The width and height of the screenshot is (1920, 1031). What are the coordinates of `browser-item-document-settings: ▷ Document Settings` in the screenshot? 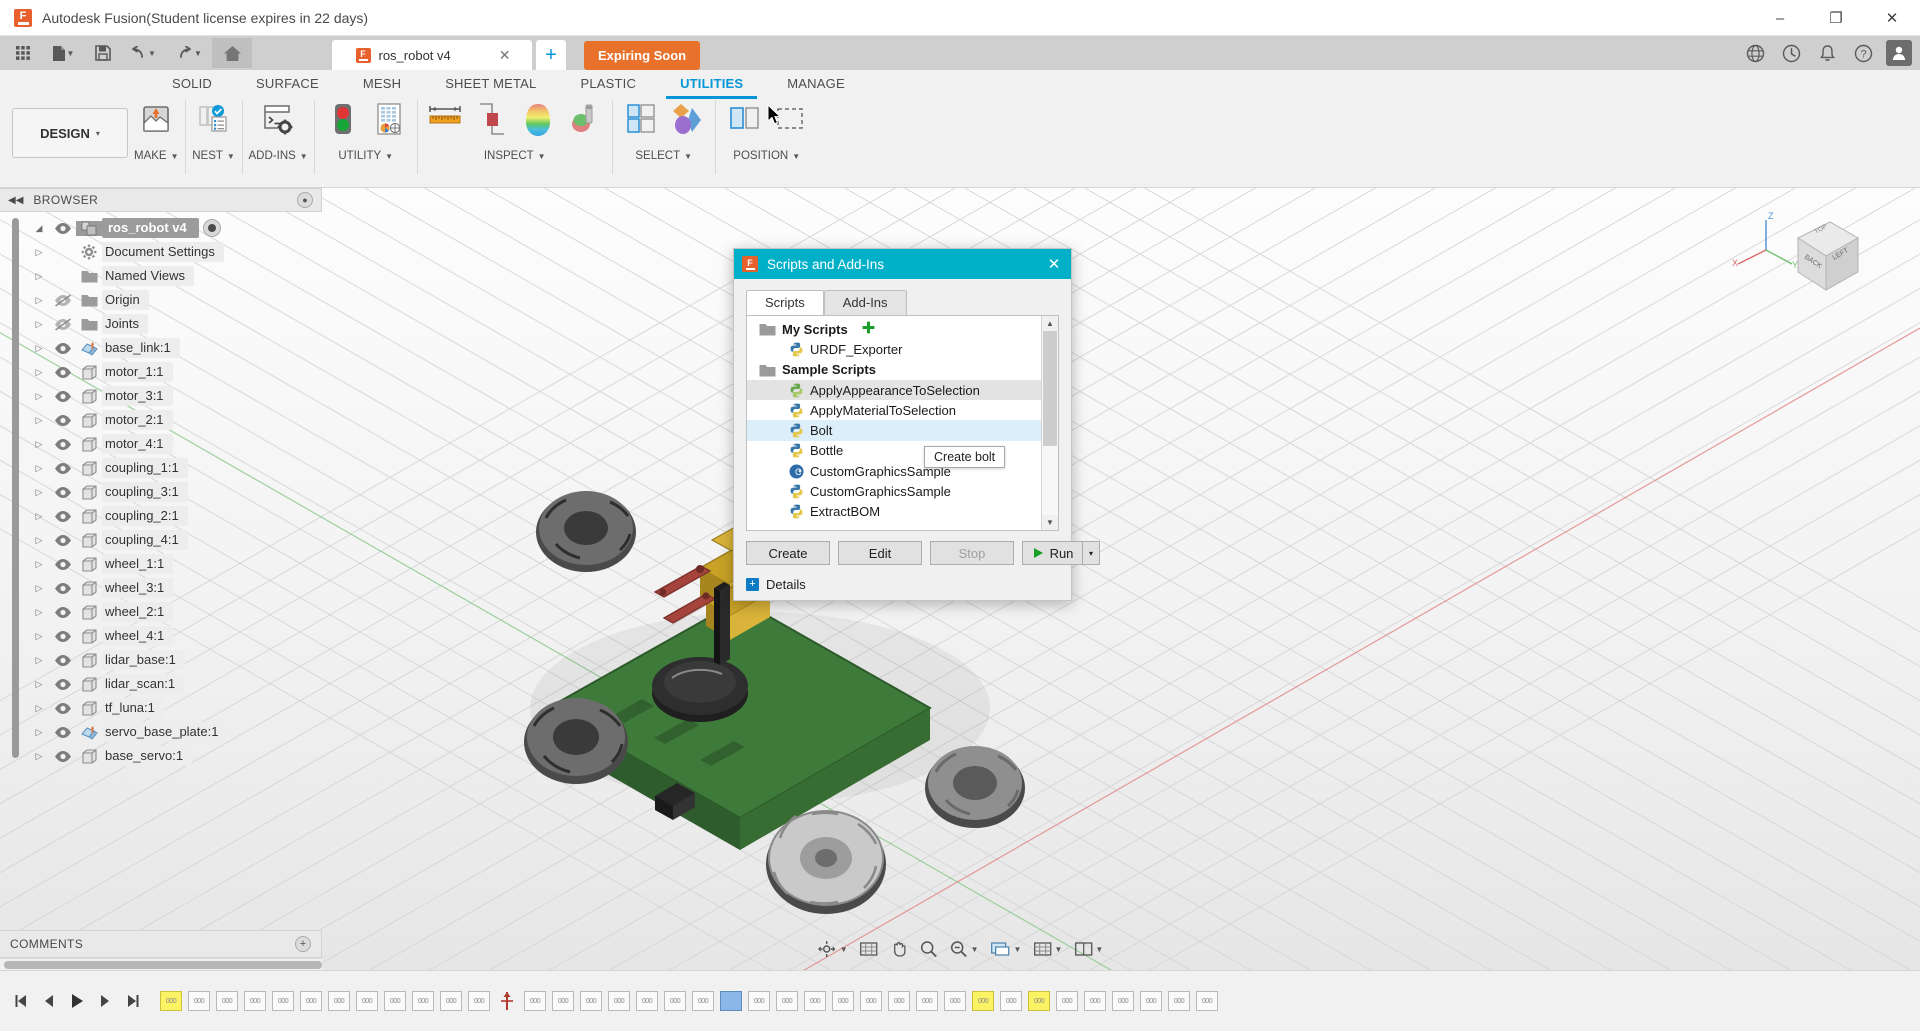 It's located at (161, 252).